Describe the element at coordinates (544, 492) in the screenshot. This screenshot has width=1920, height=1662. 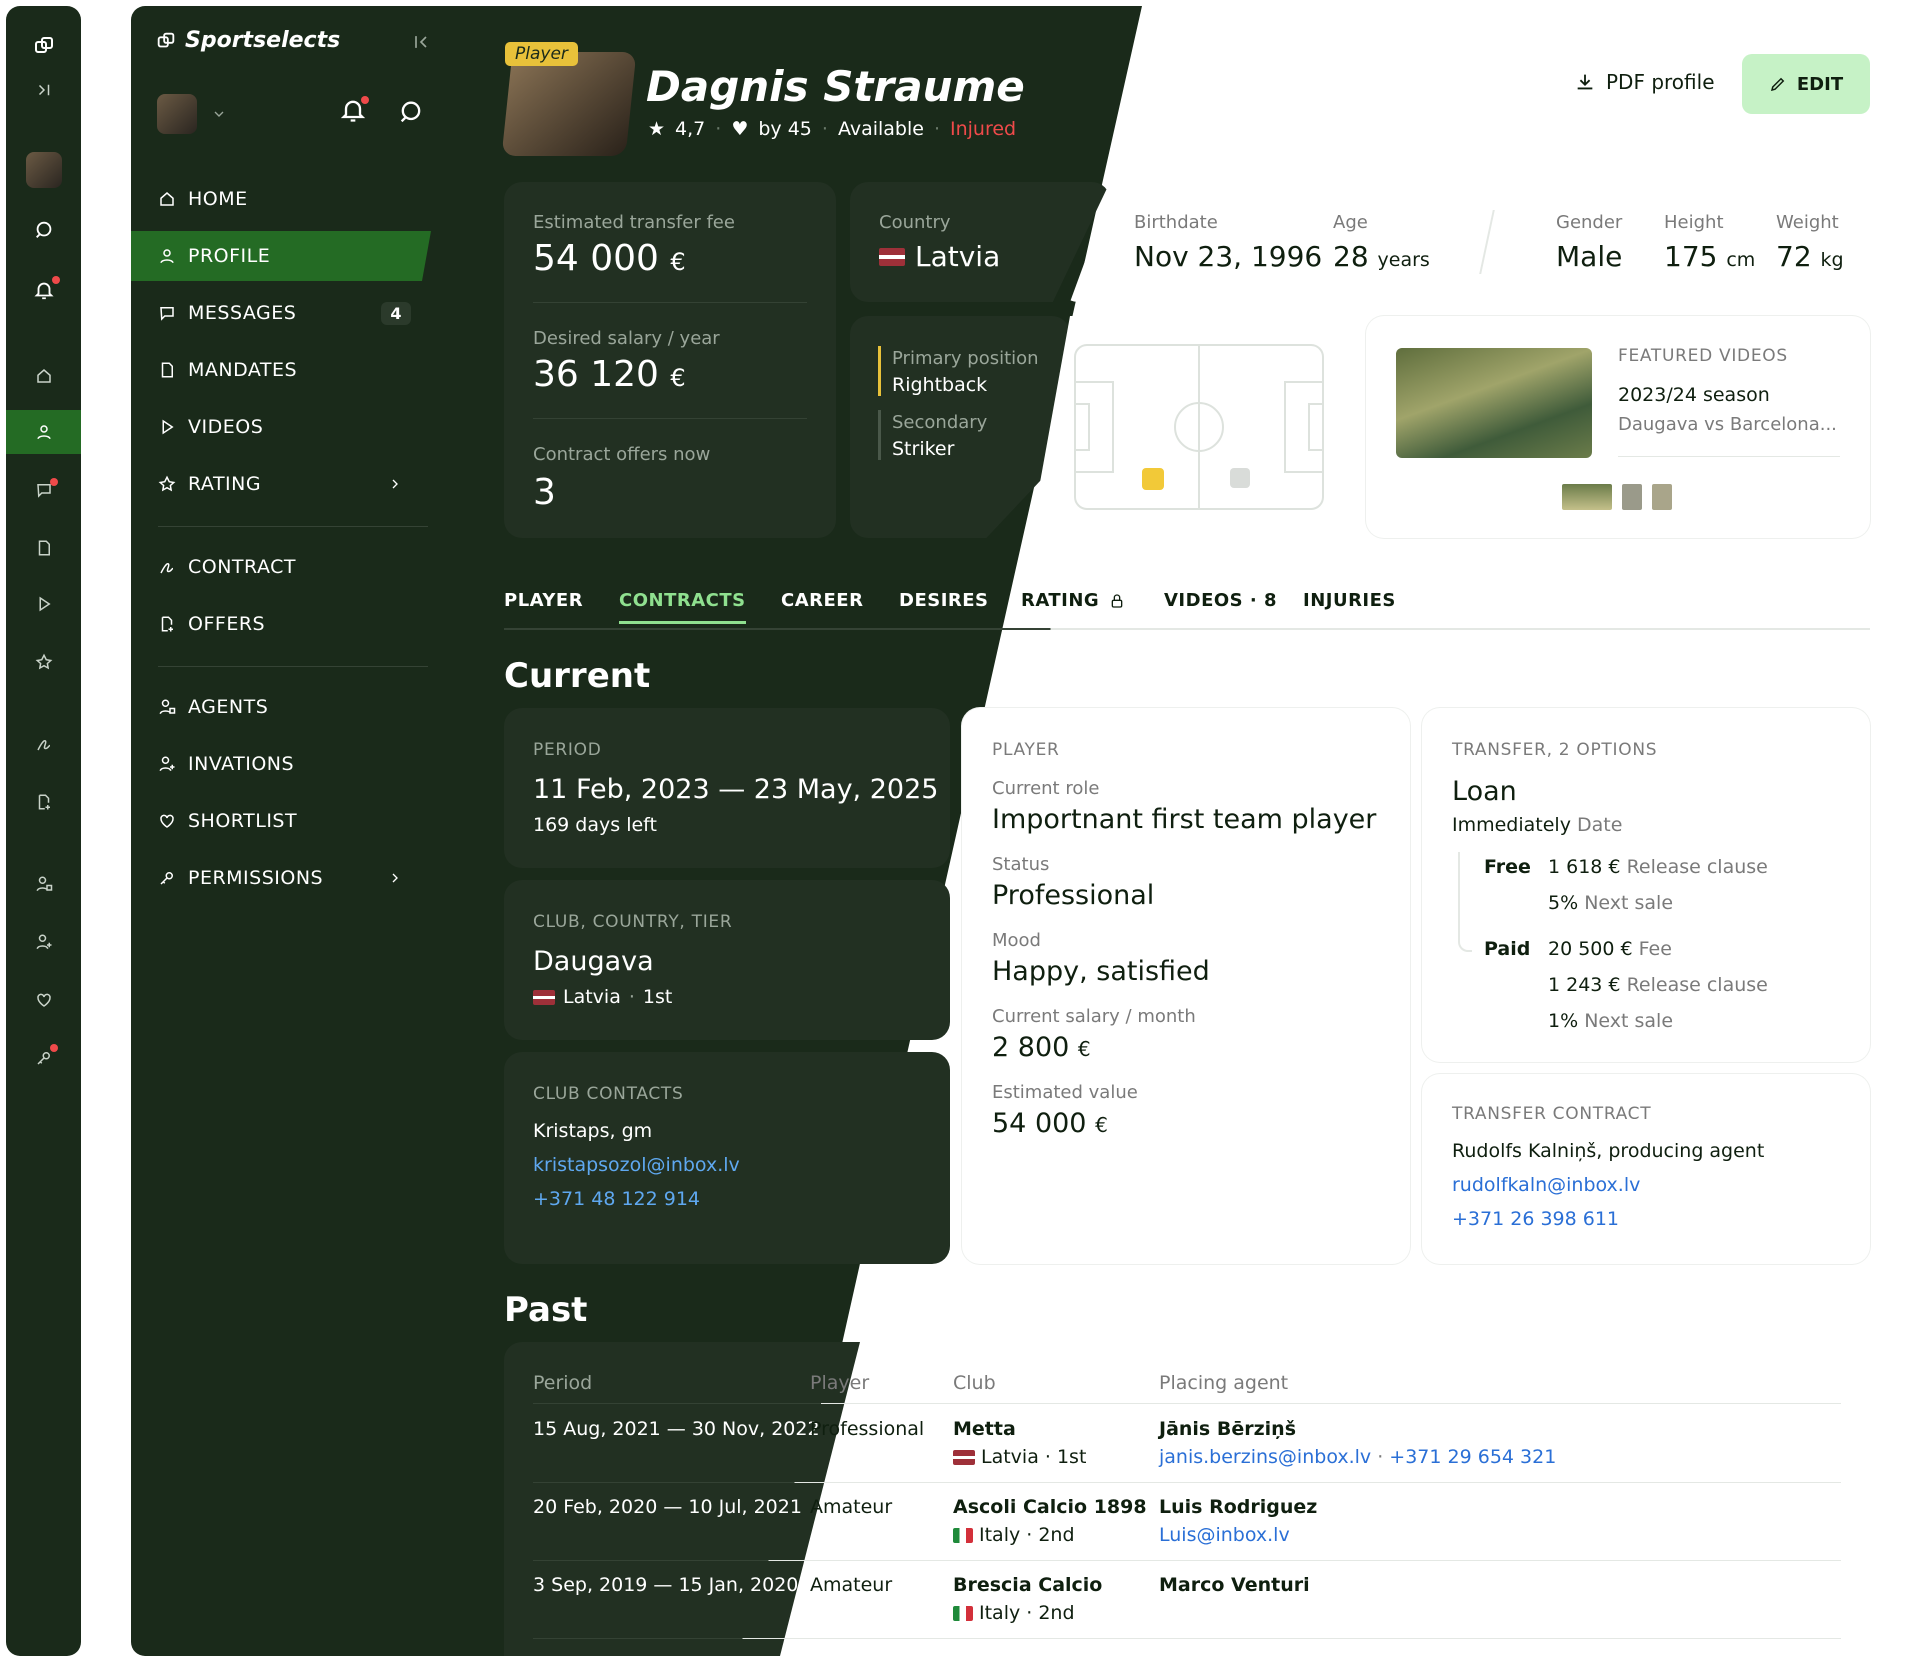
I see `offers-value: 3` at that location.